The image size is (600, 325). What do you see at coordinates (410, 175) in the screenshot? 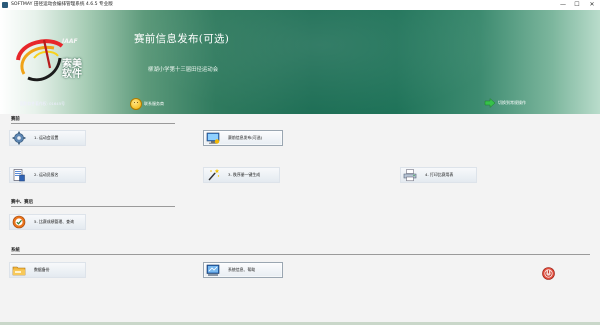
I see `printer-icon` at bounding box center [410, 175].